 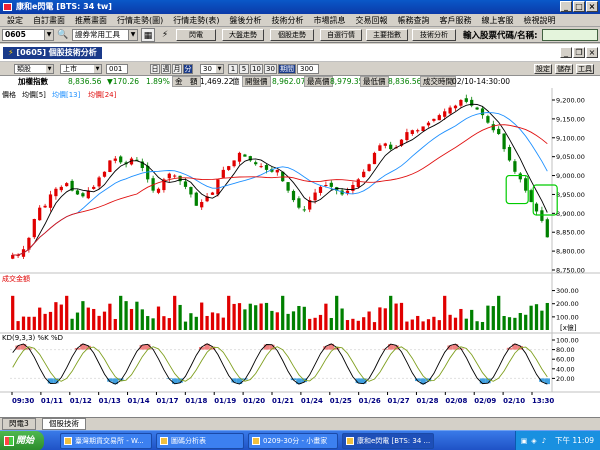 I want to click on price-axis-label: 9,200.00, so click(x=570, y=101).